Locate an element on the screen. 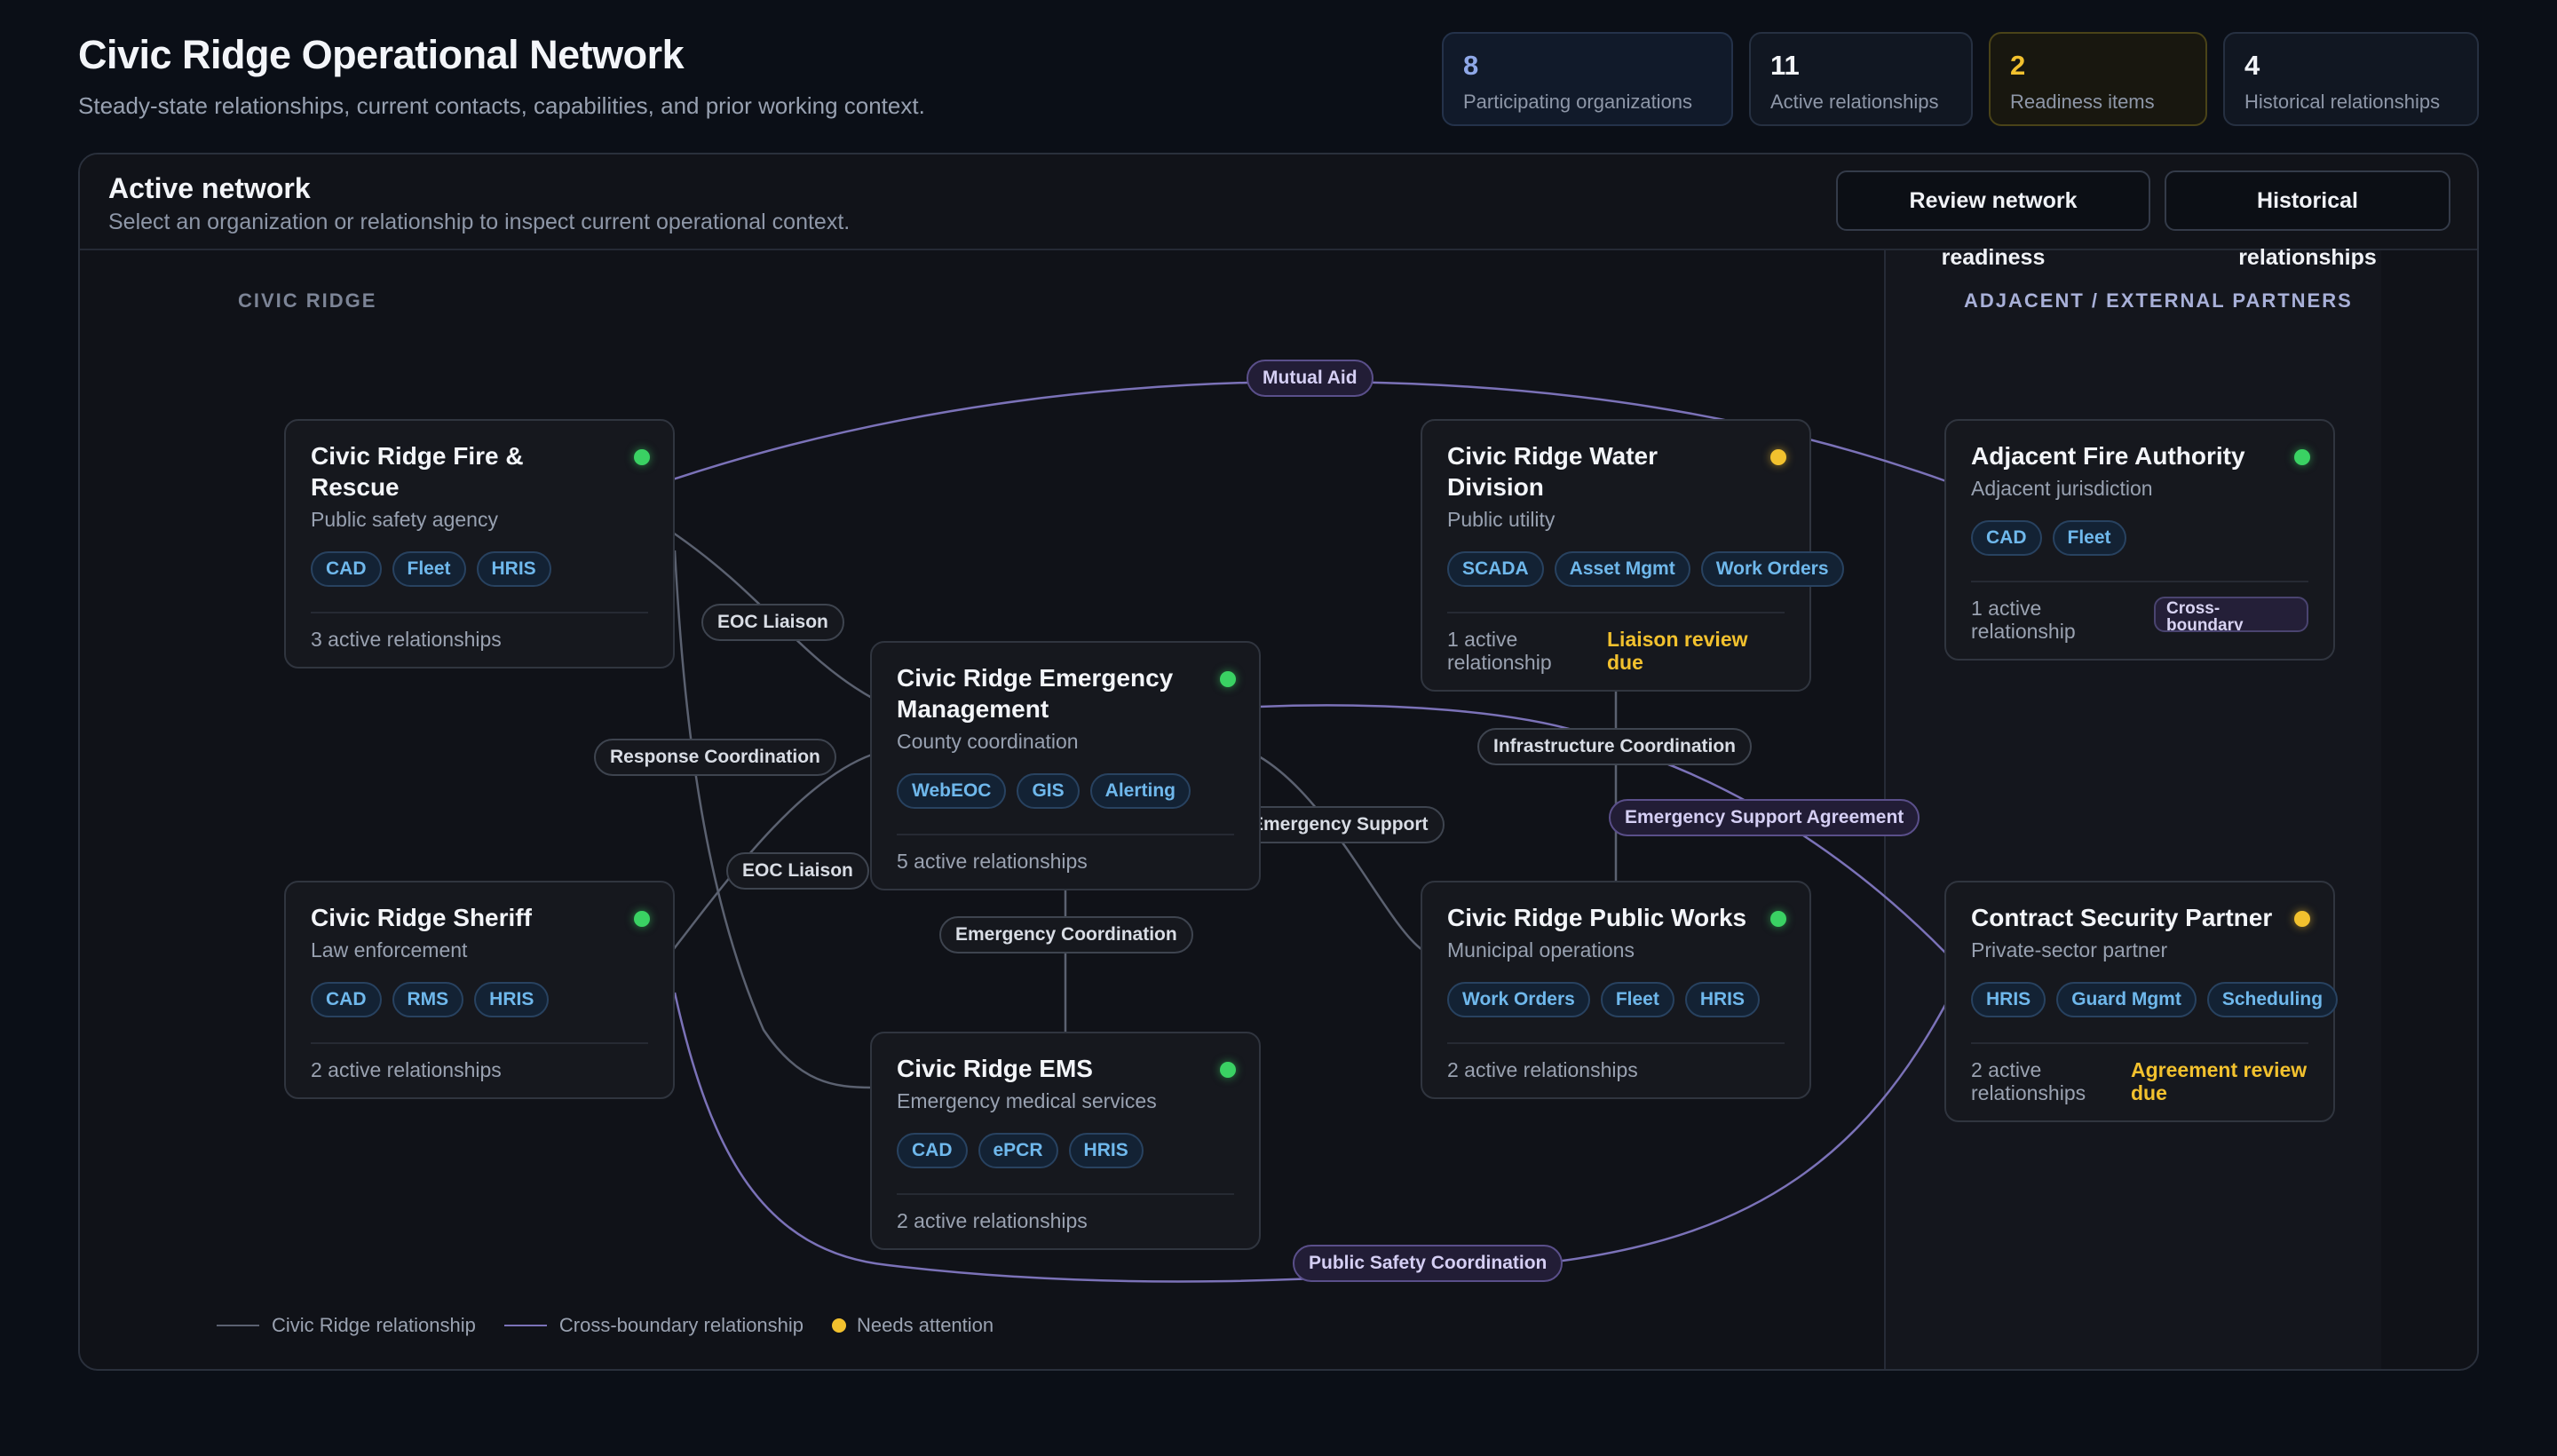  capability-tags: CAD Fleet is located at coordinates (2139, 538).